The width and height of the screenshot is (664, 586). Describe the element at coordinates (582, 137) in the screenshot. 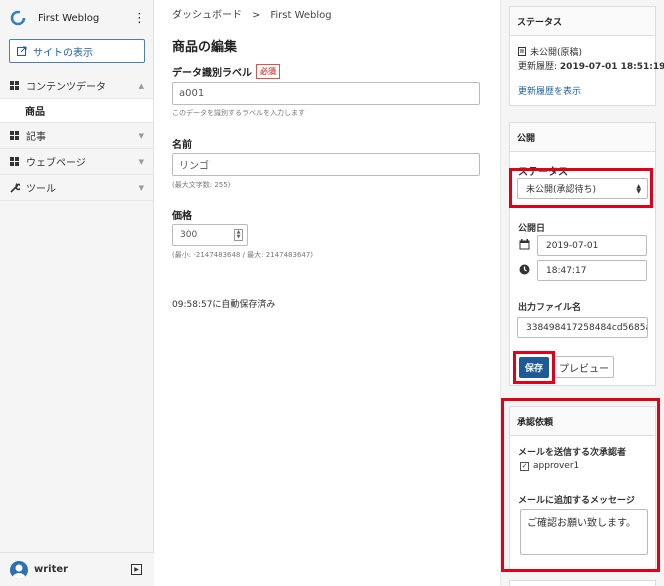

I see `publish-card-title: 公開` at that location.